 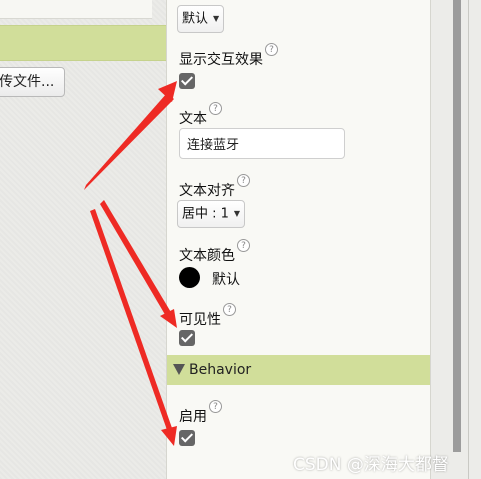 I want to click on text-color-name: 默认, so click(x=226, y=279).